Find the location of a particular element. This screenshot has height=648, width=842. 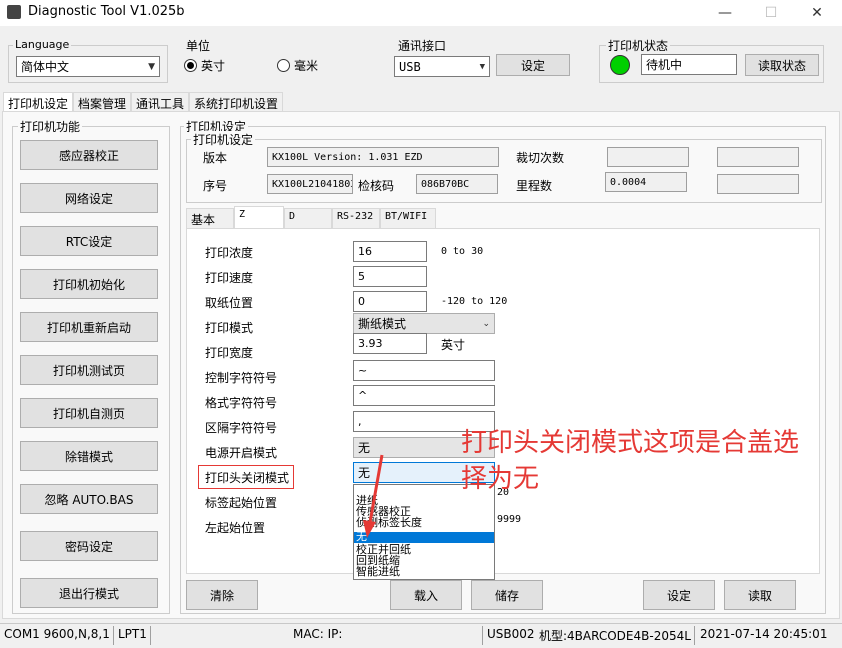

printer-restart-button: 打印机重新启动 is located at coordinates (89, 327).